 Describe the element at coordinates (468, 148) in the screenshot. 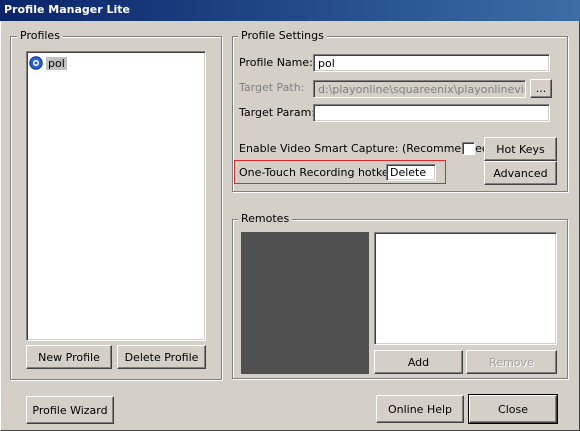

I see `smart-capture-checkbox` at that location.